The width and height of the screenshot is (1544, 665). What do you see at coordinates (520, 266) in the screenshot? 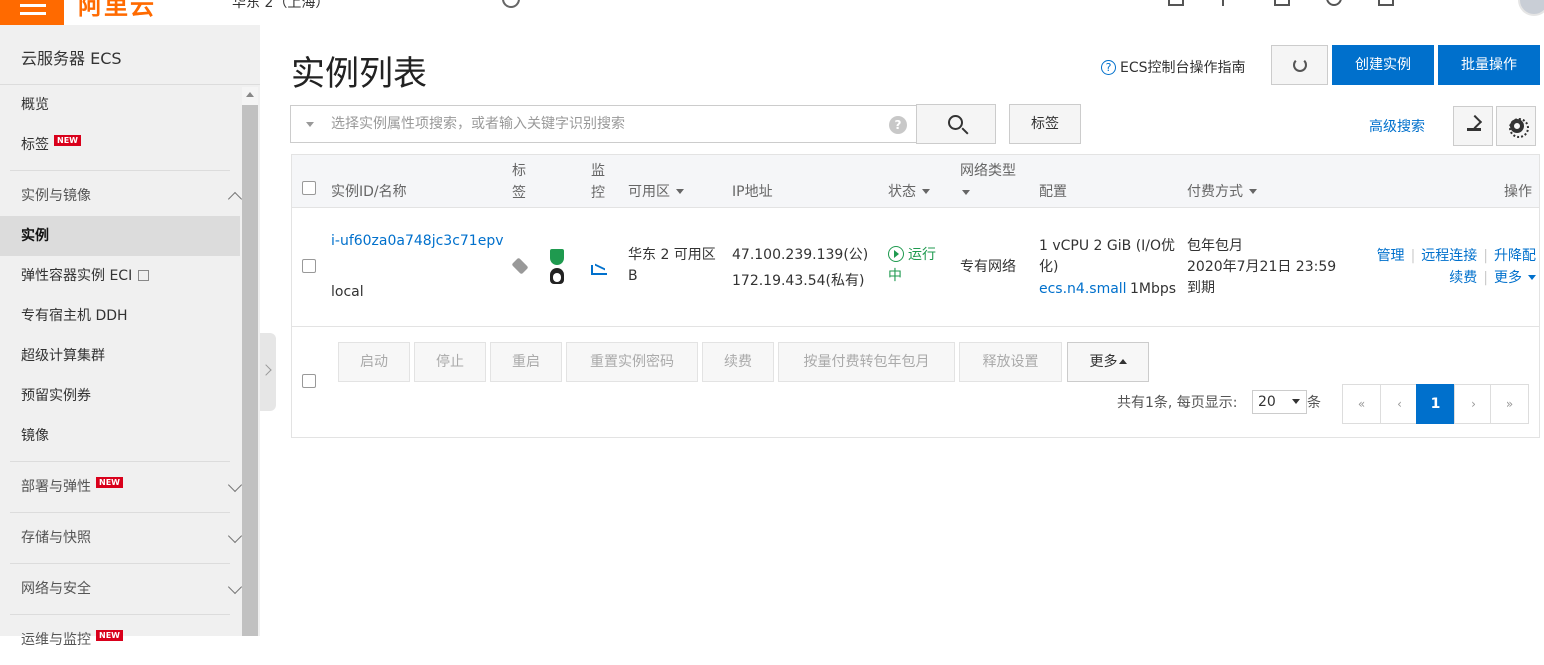
I see `tag-icon` at bounding box center [520, 266].